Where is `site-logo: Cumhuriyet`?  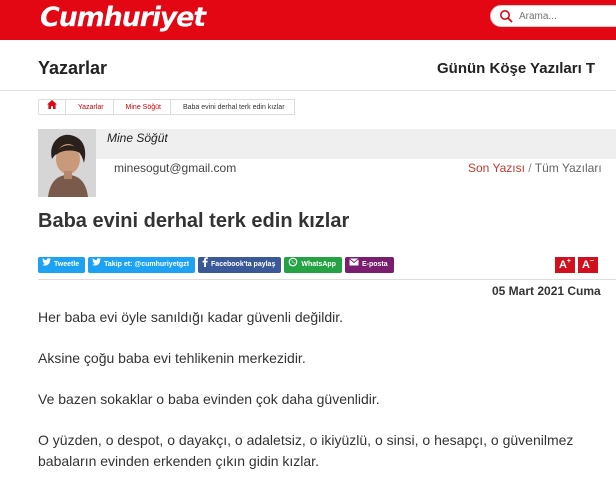 site-logo: Cumhuriyet is located at coordinates (123, 17).